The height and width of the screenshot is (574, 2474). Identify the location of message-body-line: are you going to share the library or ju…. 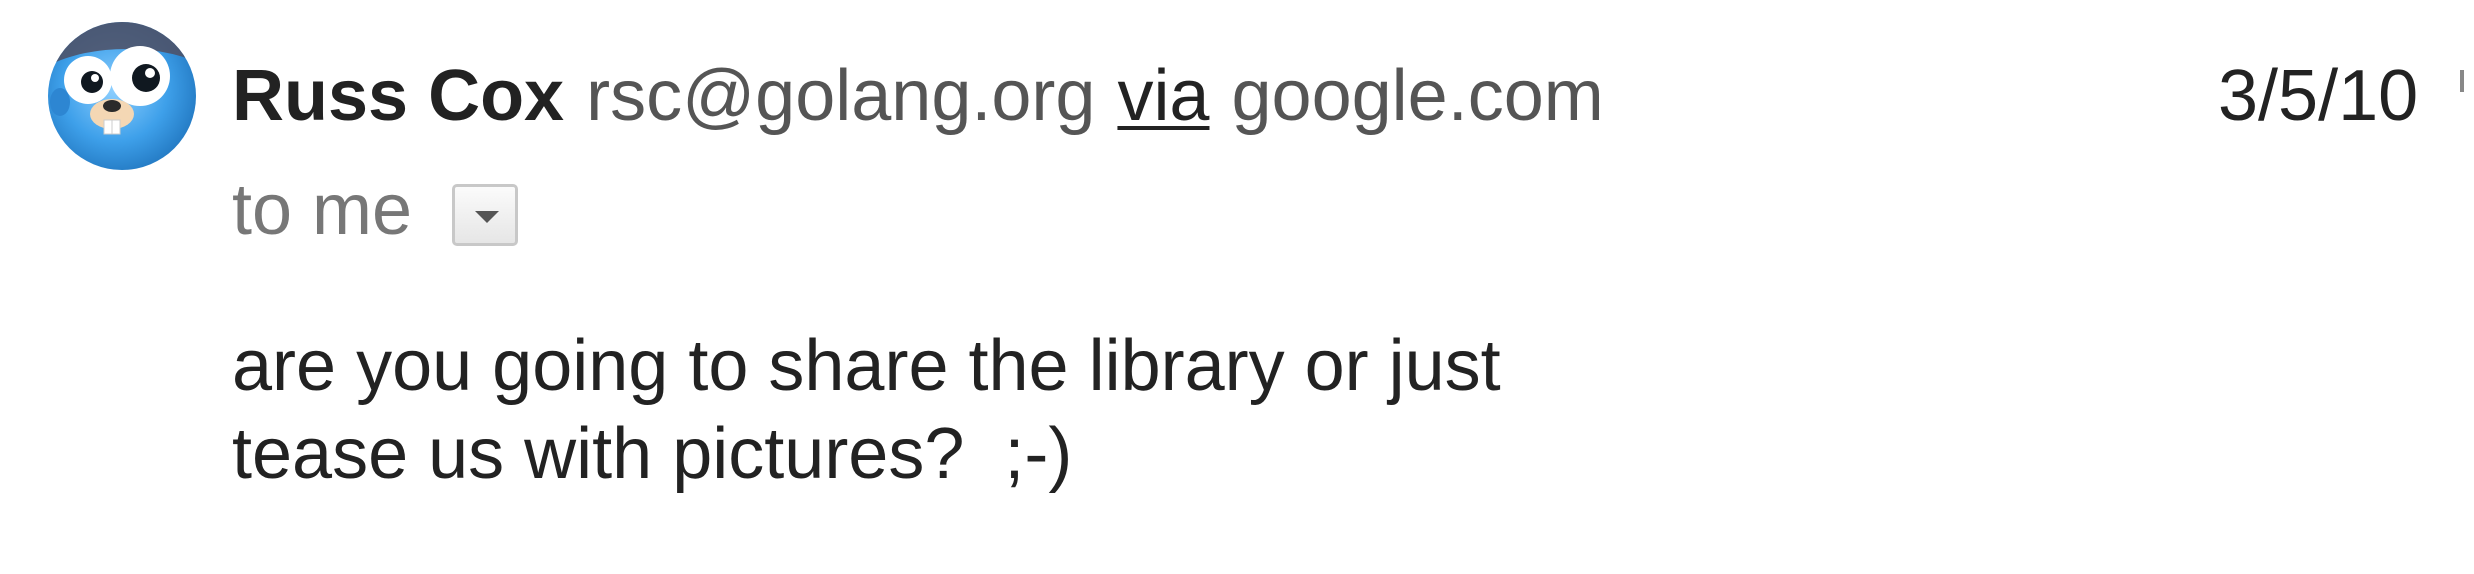
(866, 366).